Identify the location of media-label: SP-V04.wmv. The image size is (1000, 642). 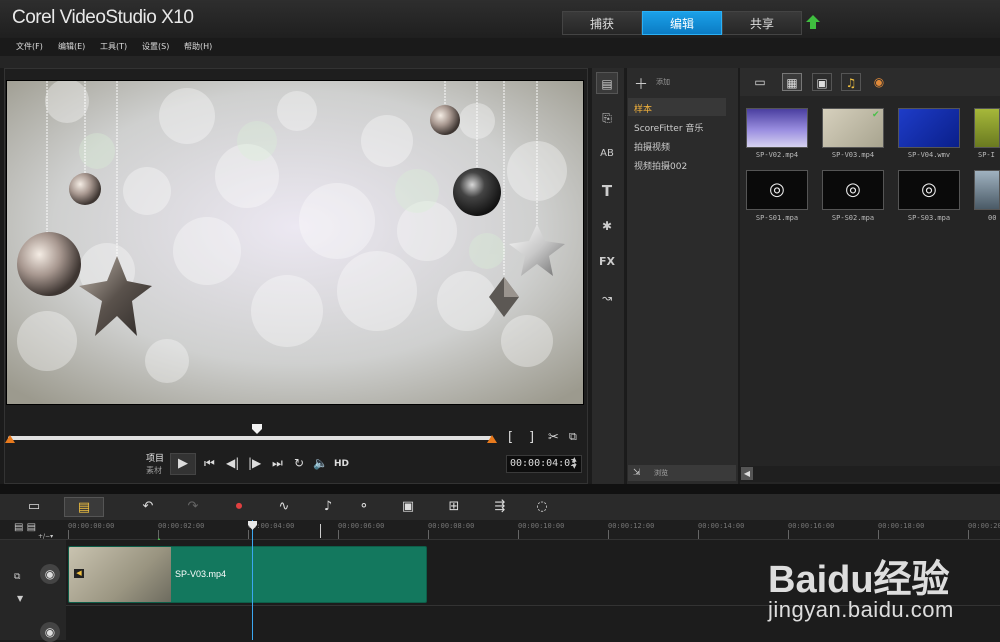
(929, 155).